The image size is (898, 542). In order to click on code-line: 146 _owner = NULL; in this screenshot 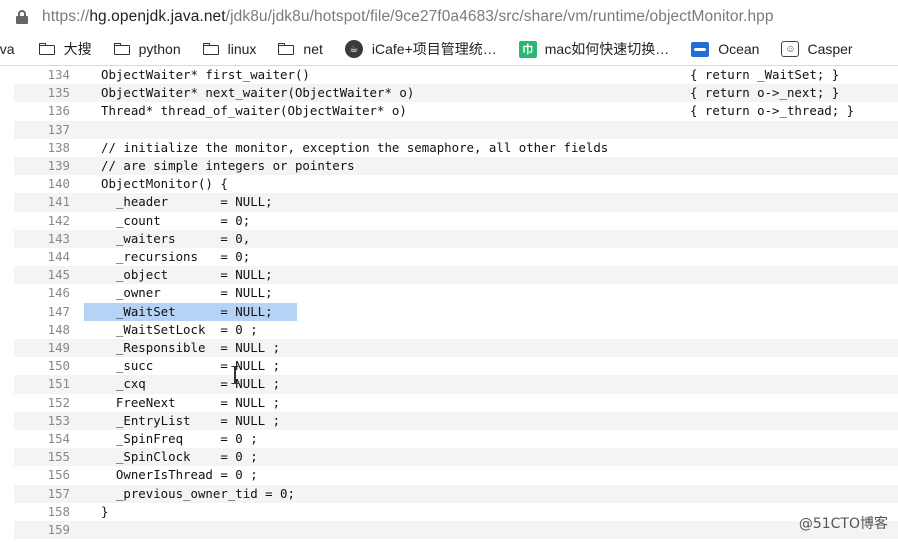, I will do `click(456, 293)`.